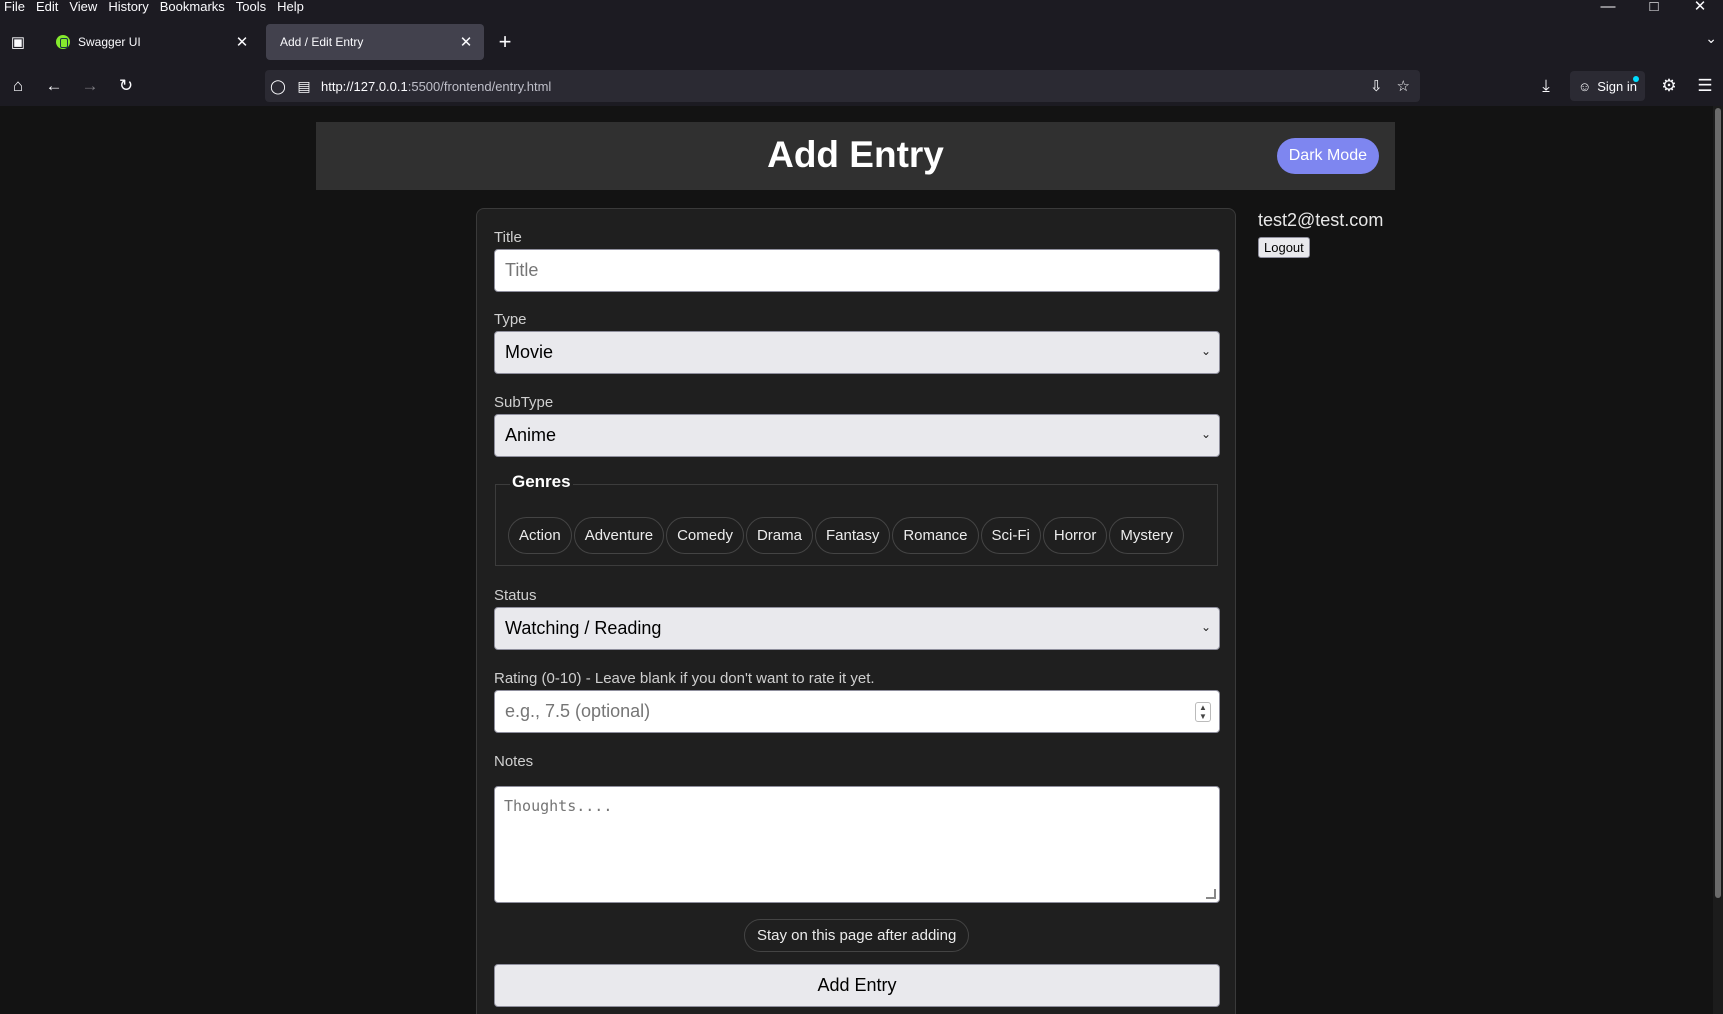 The image size is (1723, 1014). Describe the element at coordinates (128, 7) in the screenshot. I see `menu-history: History` at that location.